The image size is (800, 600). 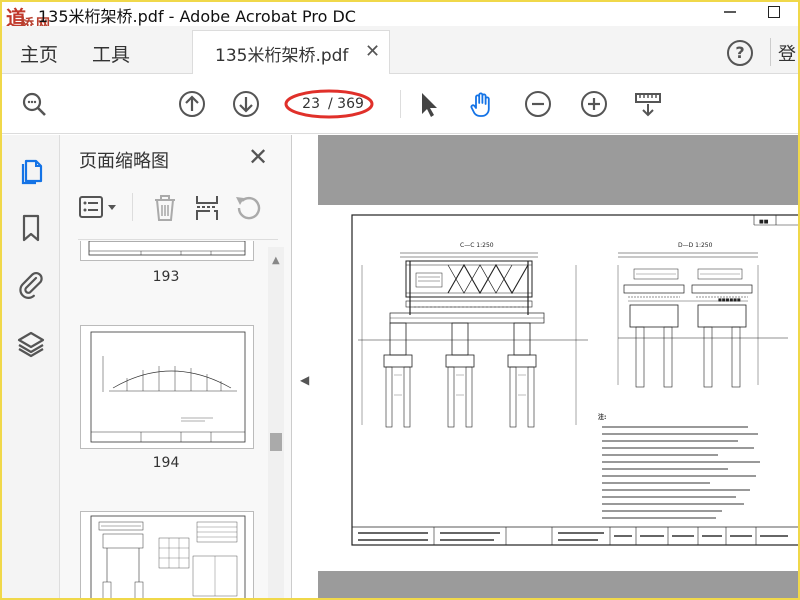 I want to click on toolbar: 23 / 369, so click(x=400, y=104).